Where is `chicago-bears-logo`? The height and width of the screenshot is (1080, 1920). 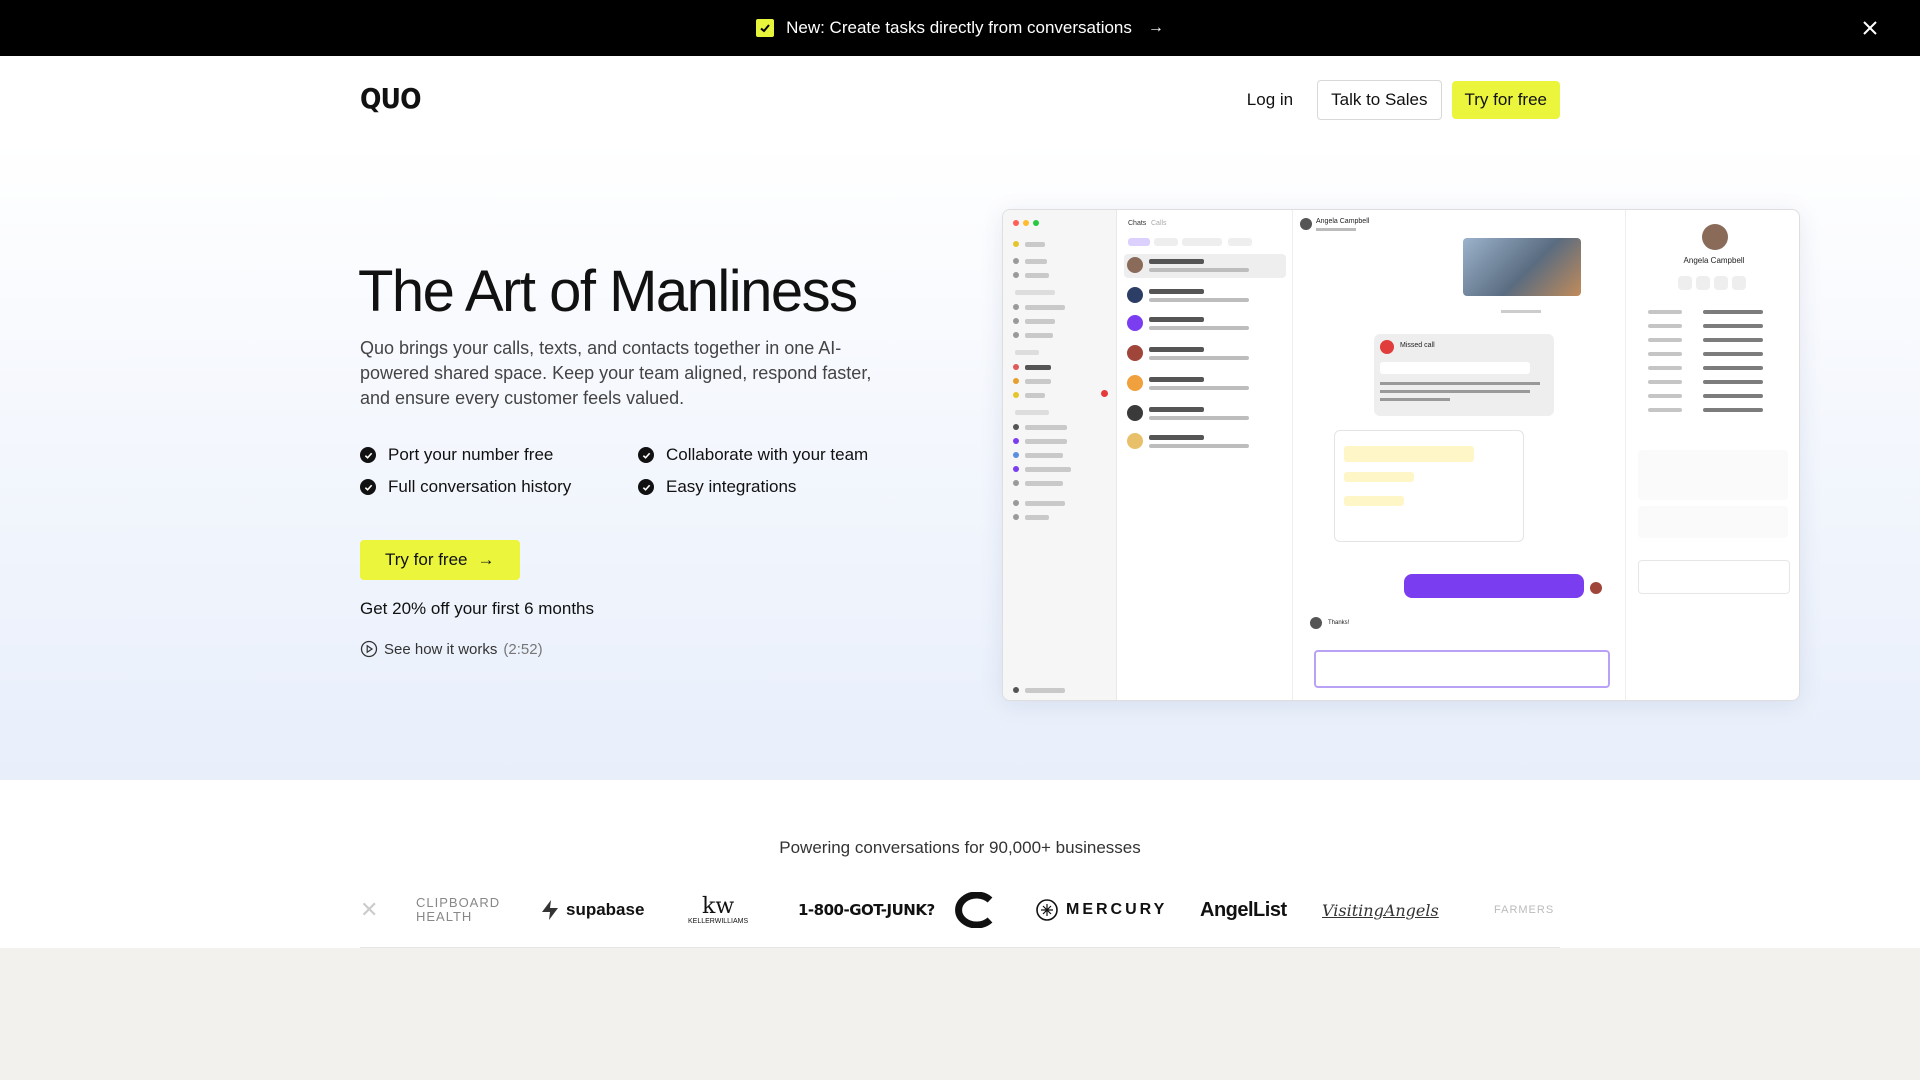 chicago-bears-logo is located at coordinates (972, 910).